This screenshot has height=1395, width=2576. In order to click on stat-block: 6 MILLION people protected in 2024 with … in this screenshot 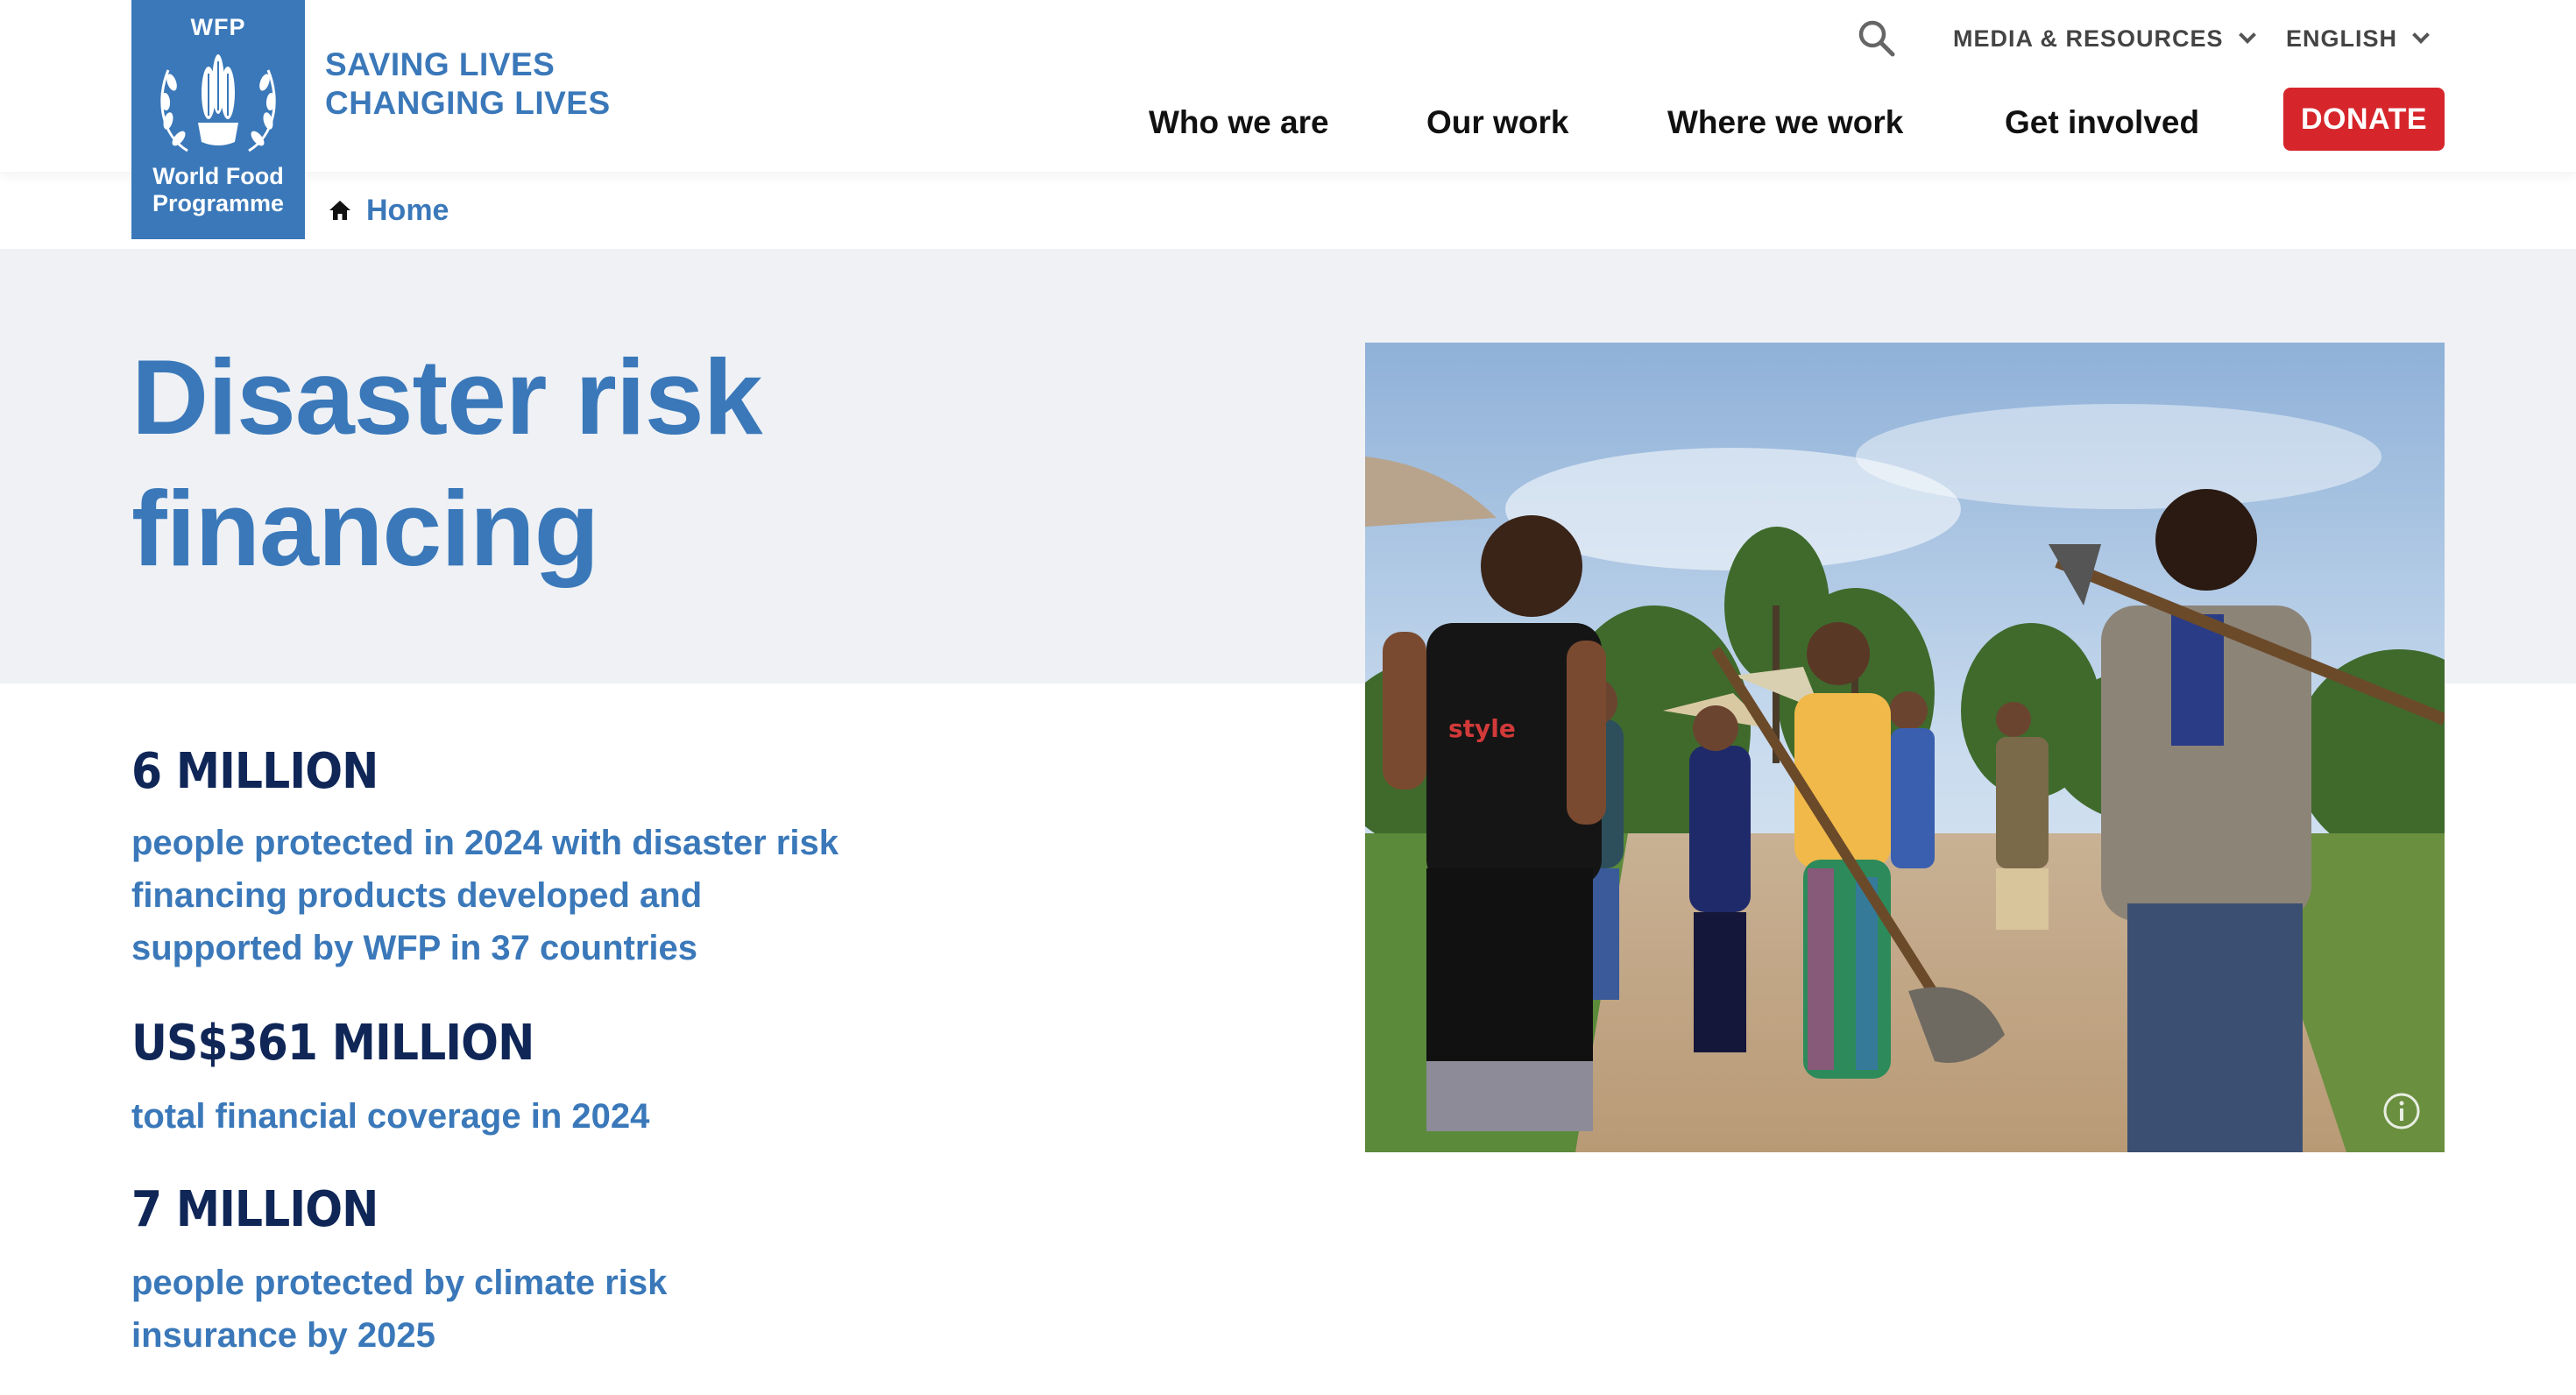, I will do `click(490, 858)`.